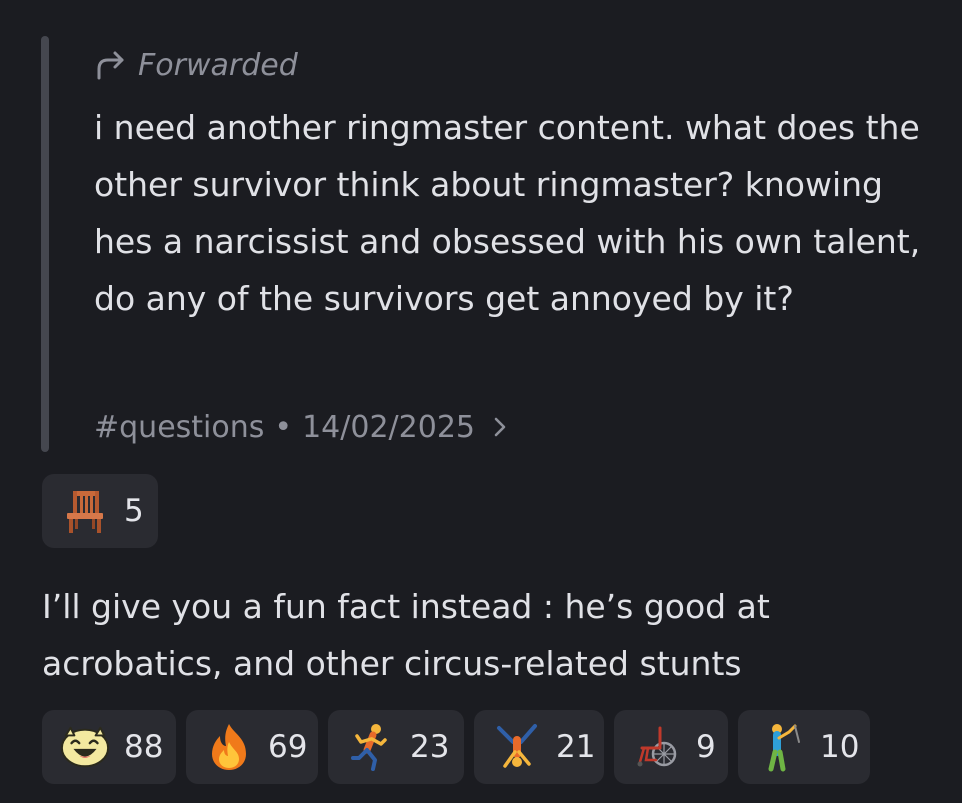 This screenshot has width=962, height=803. I want to click on reaction-count: 69, so click(288, 747).